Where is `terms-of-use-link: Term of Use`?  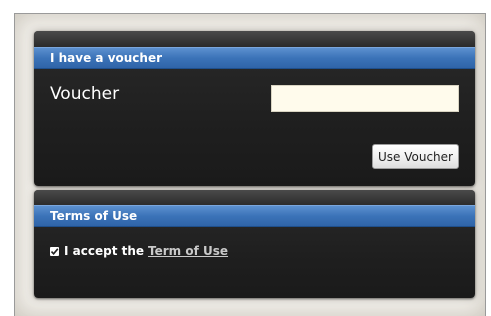 terms-of-use-link: Term of Use is located at coordinates (188, 251).